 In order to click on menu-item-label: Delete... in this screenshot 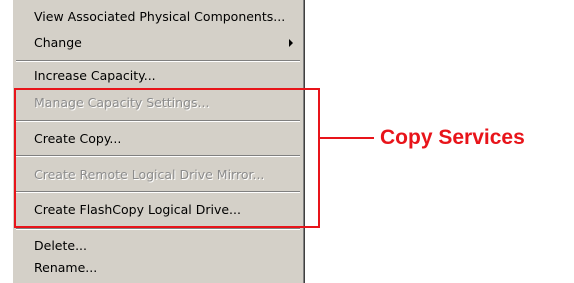, I will do `click(60, 245)`.